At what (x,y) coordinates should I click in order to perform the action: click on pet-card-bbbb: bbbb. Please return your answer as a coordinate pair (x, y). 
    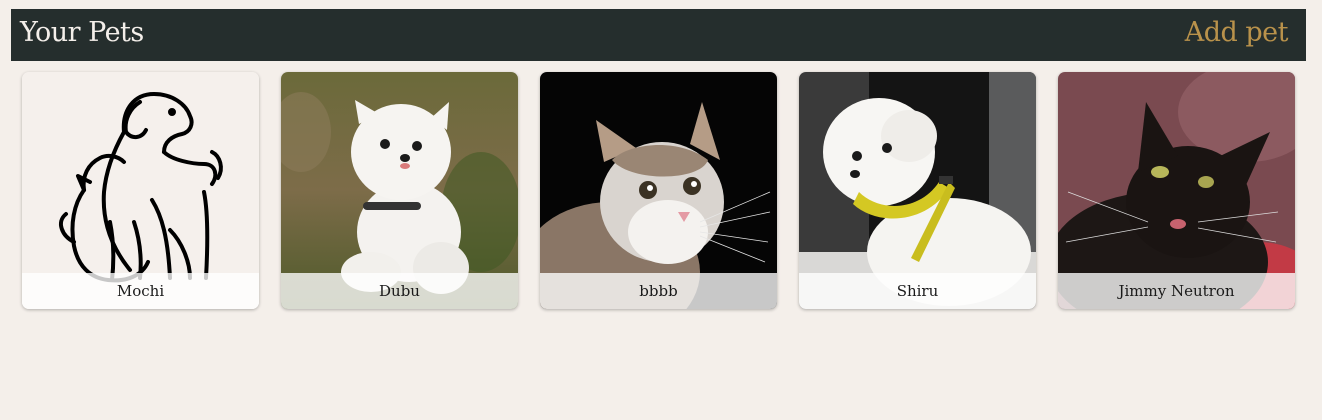
    Looking at the image, I should click on (658, 190).